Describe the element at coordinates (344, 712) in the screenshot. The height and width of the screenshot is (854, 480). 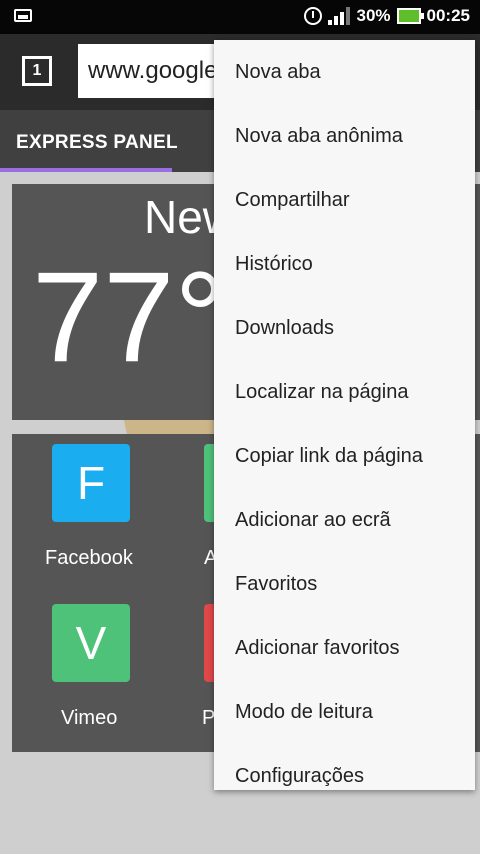
I see `menu-item-reading-mode: Modo de leitura` at that location.